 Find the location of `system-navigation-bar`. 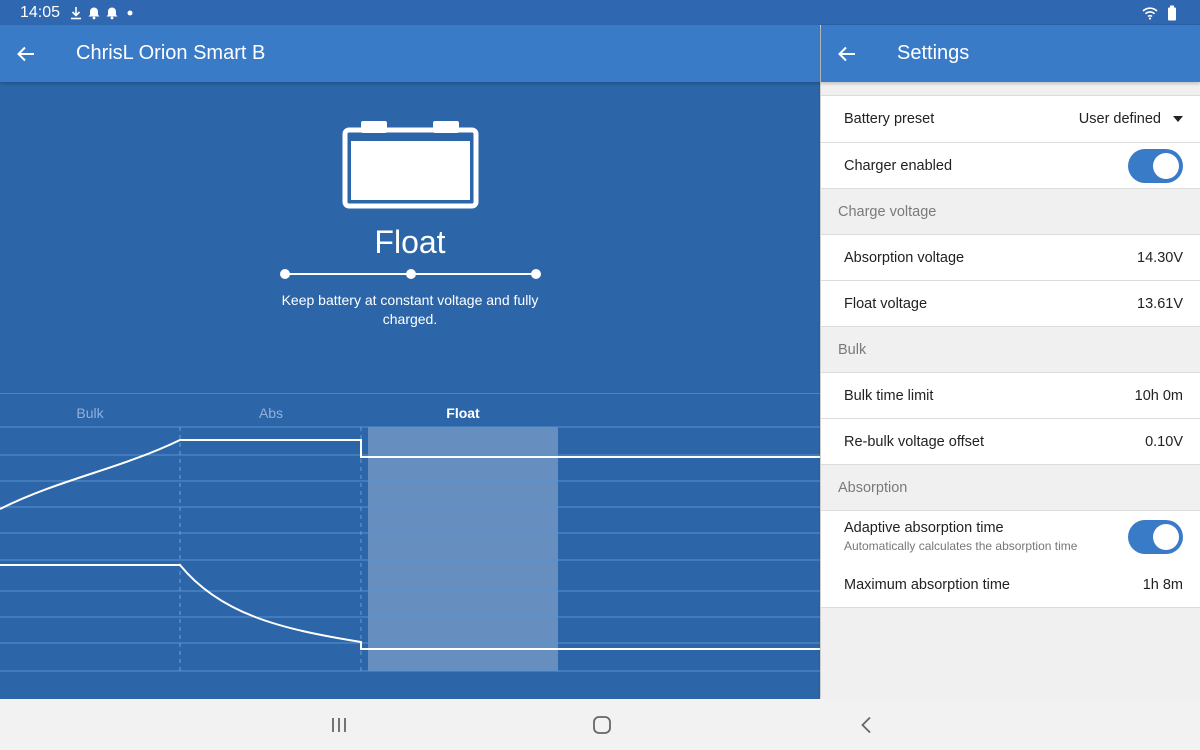

system-navigation-bar is located at coordinates (600, 724).